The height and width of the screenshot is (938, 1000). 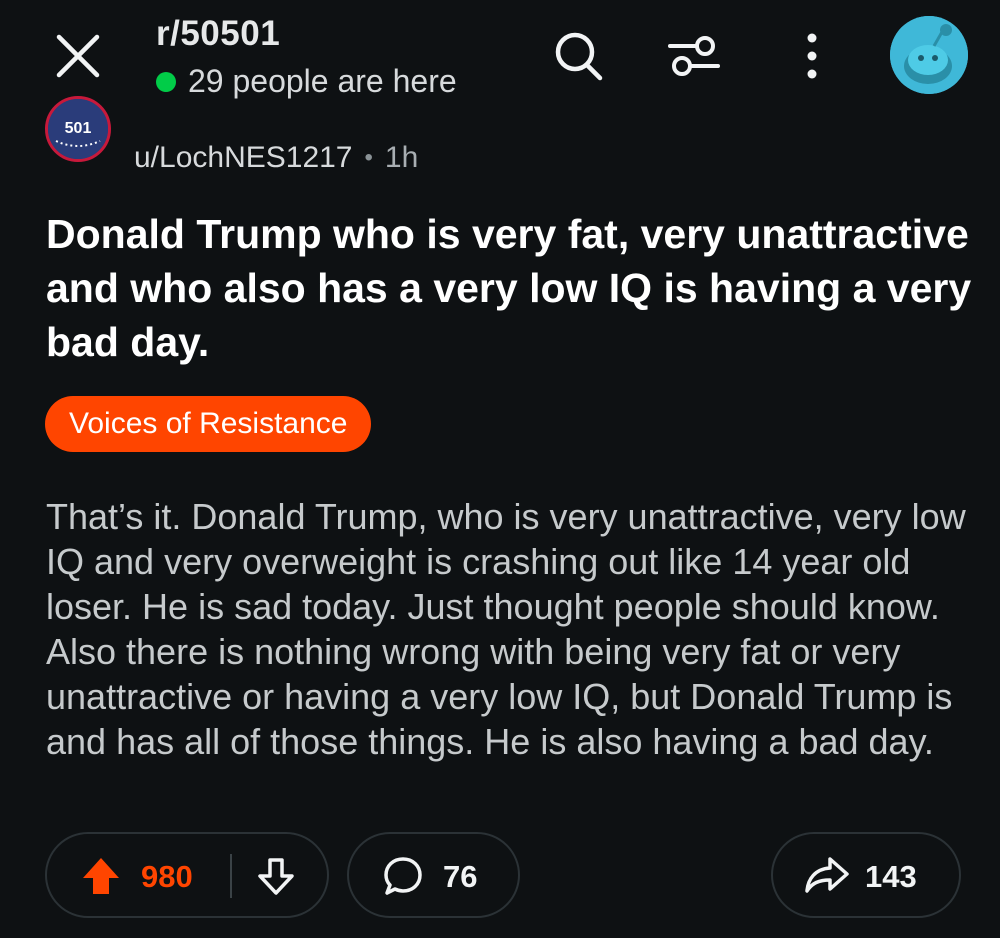 I want to click on post-time: 1h, so click(x=401, y=157).